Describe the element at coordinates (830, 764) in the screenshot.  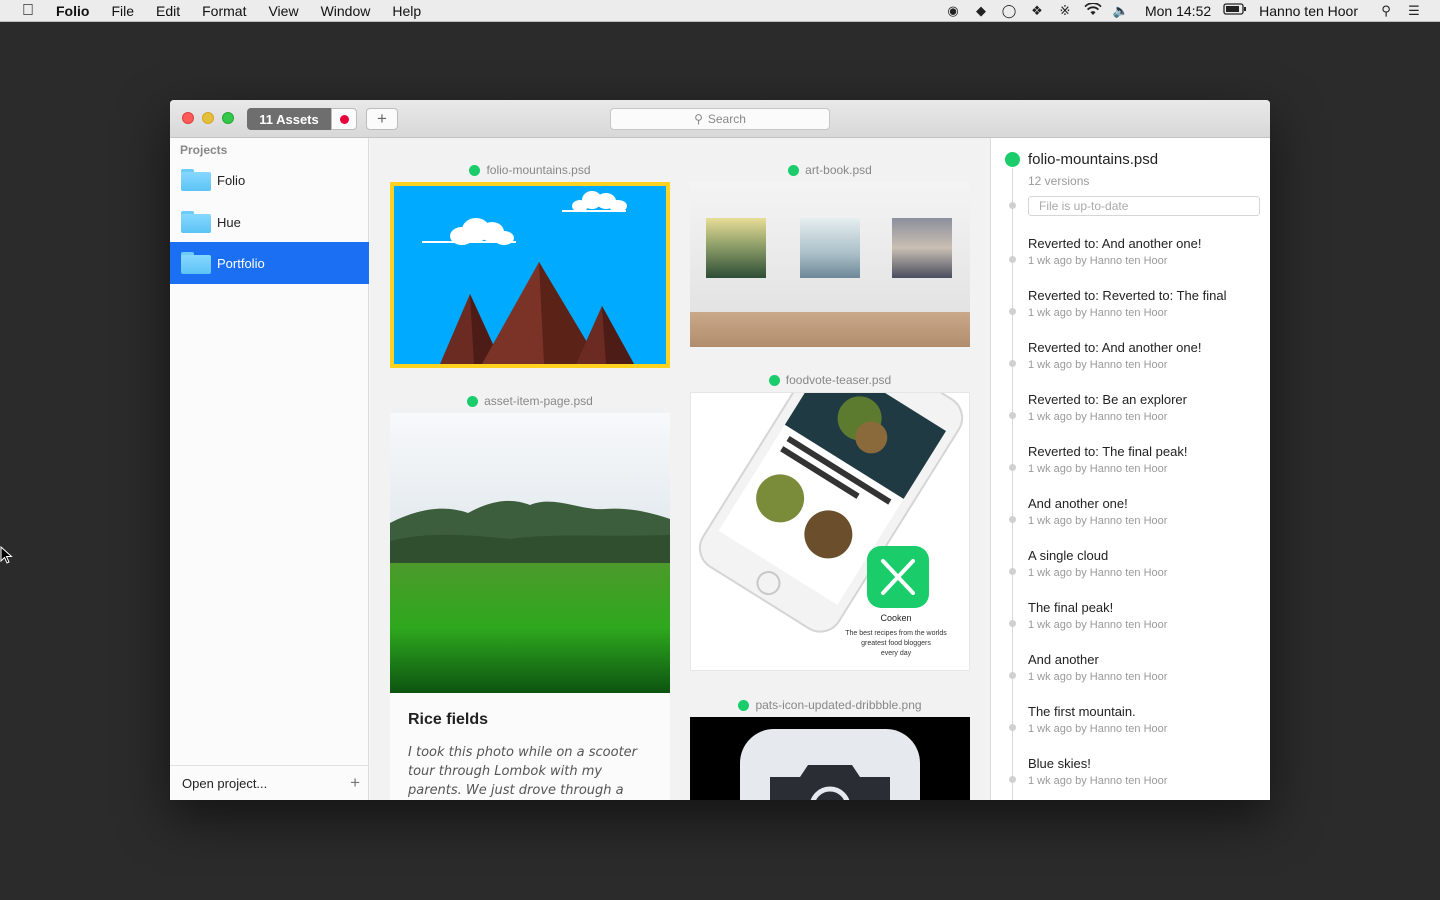
I see `camera-app-icon` at that location.